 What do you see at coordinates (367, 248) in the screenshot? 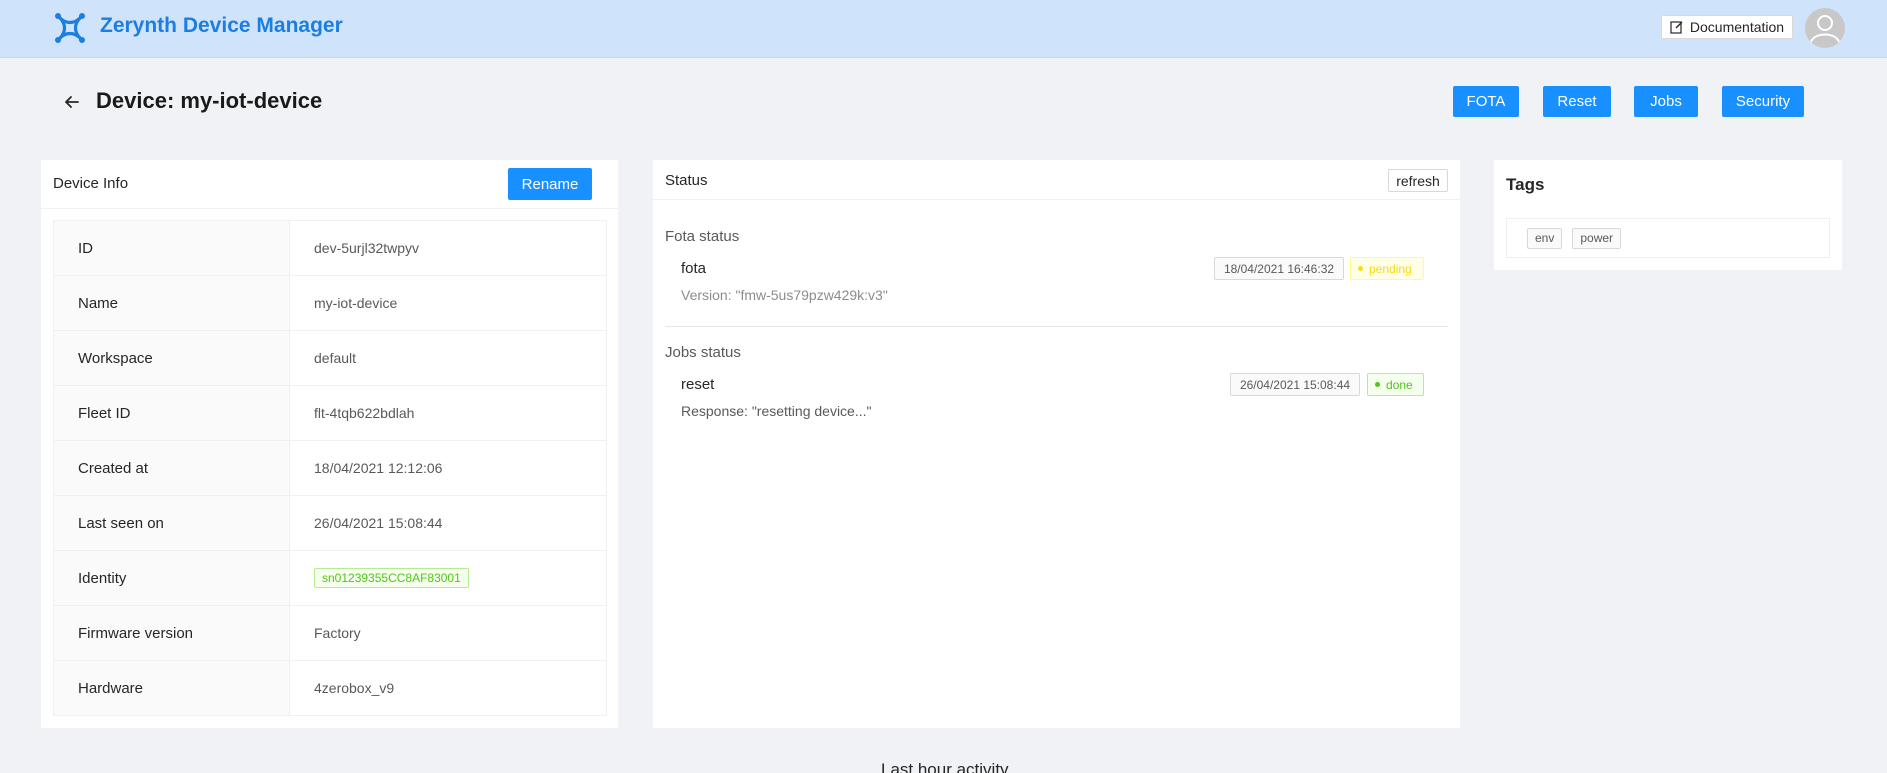
I see `info-value: dev-5urjl32twpyv` at bounding box center [367, 248].